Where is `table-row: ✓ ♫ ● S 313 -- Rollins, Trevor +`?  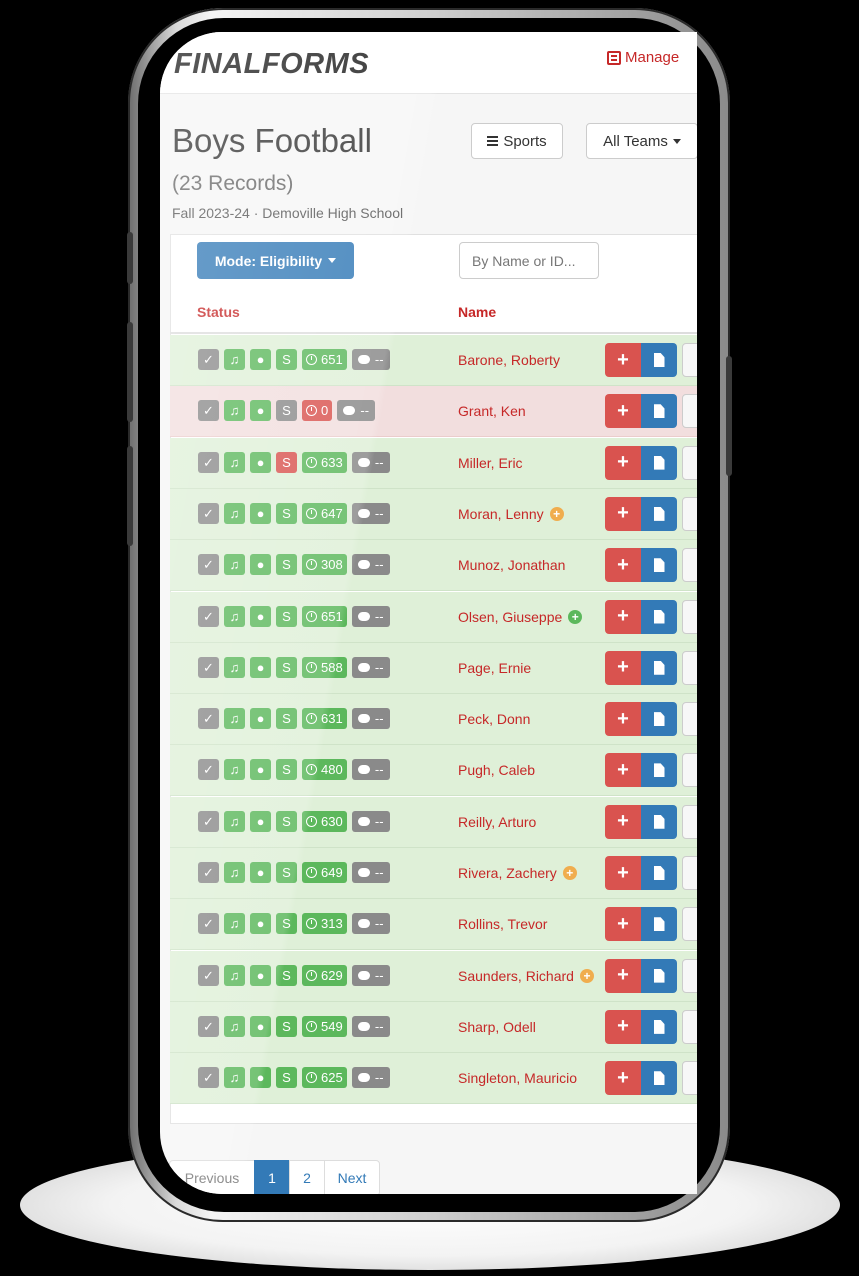
table-row: ✓ ♫ ● S 313 -- Rollins, Trevor + is located at coordinates (433, 925).